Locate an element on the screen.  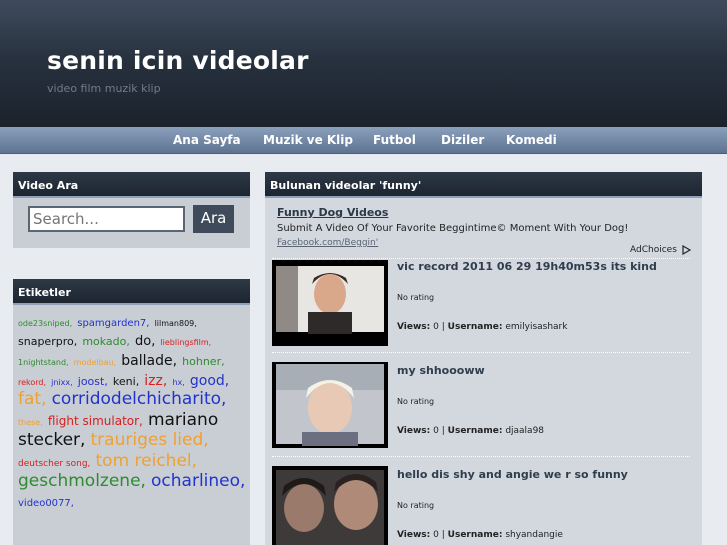
video-title-link: my shhoooww is located at coordinates (441, 370).